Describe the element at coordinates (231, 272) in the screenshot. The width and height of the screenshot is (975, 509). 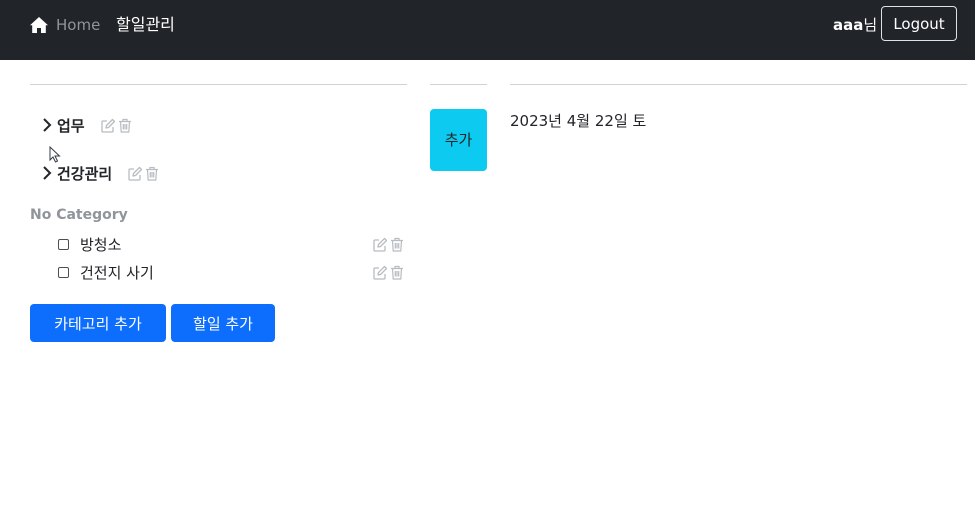
I see `todo-item: 건전지 사기` at that location.